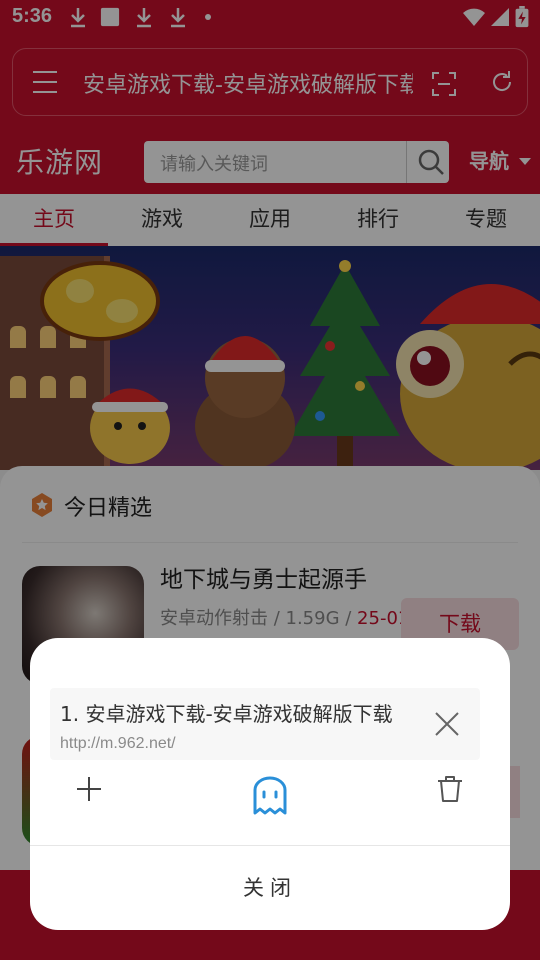  I want to click on open-tab-item: 1. 安卓游戏下载-安卓游戏破解版下载 http://m.962.net/, so click(265, 724).